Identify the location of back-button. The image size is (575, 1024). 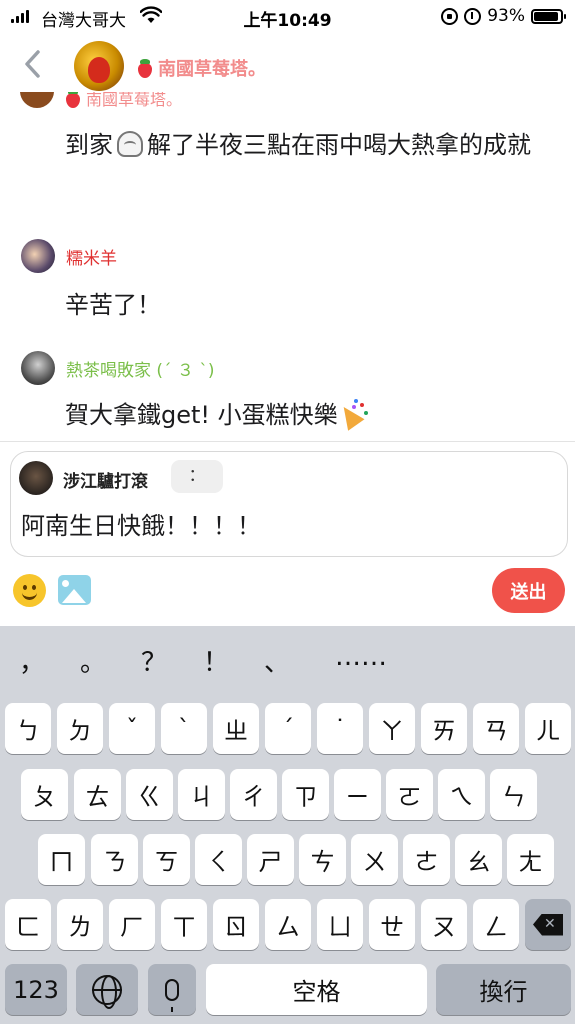
(33, 64).